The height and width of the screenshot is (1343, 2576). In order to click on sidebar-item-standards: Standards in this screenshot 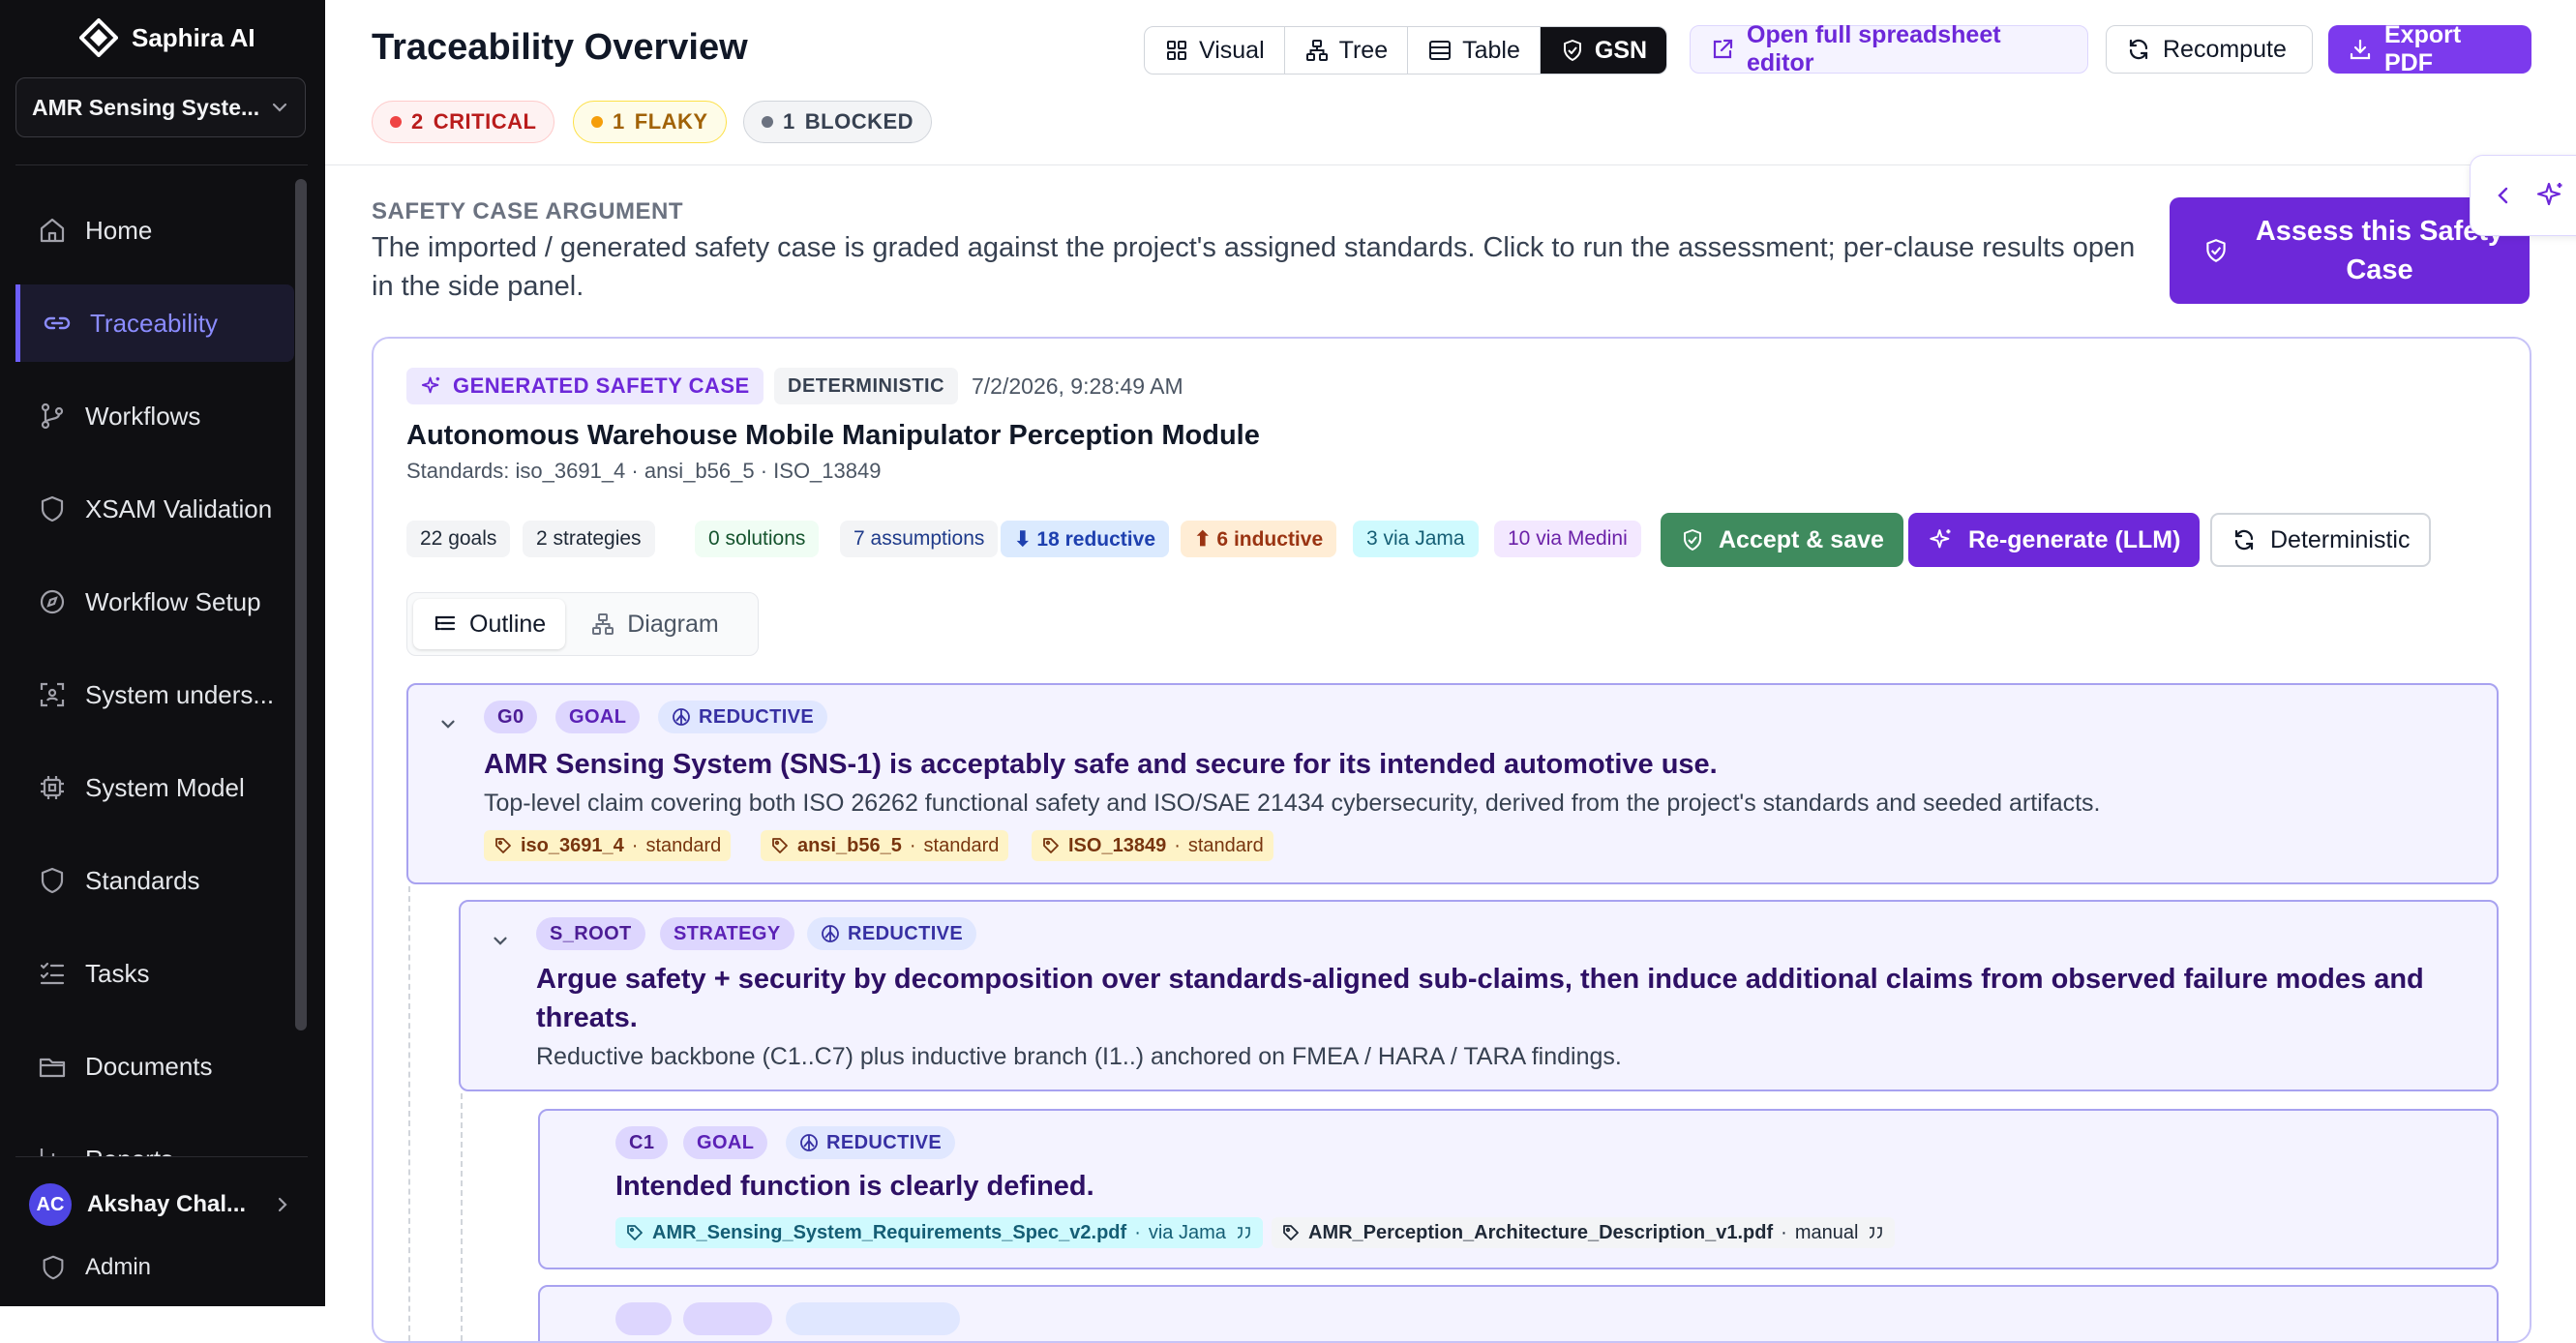, I will do `click(154, 881)`.